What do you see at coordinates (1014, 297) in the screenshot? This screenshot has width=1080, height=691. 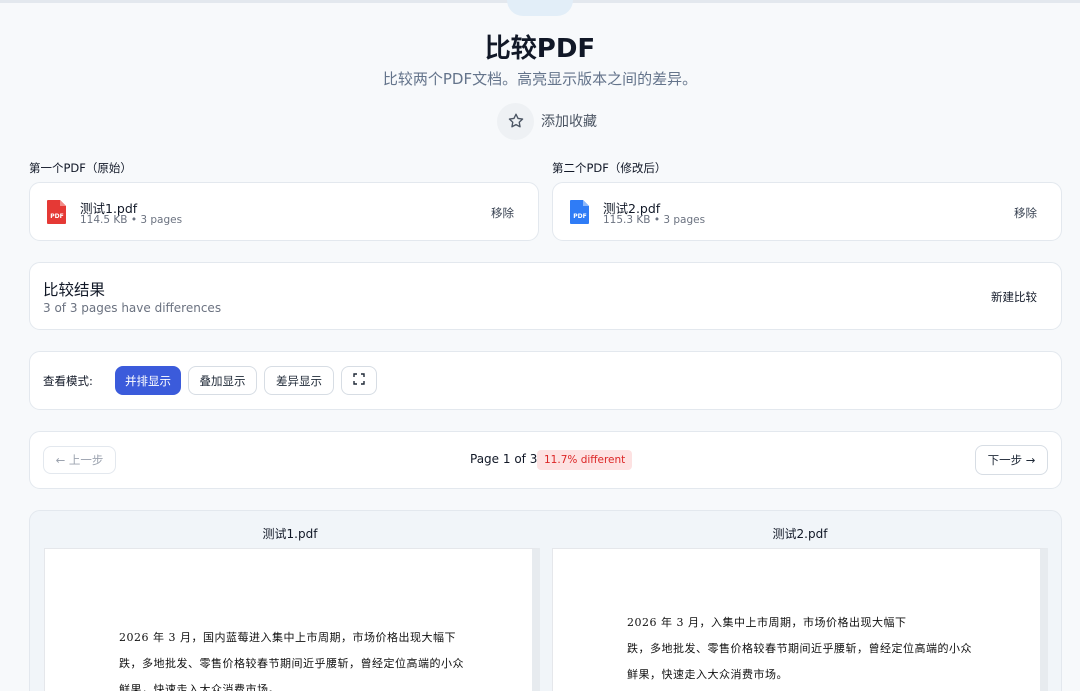 I see `new-comparison-button: 新建比较` at bounding box center [1014, 297].